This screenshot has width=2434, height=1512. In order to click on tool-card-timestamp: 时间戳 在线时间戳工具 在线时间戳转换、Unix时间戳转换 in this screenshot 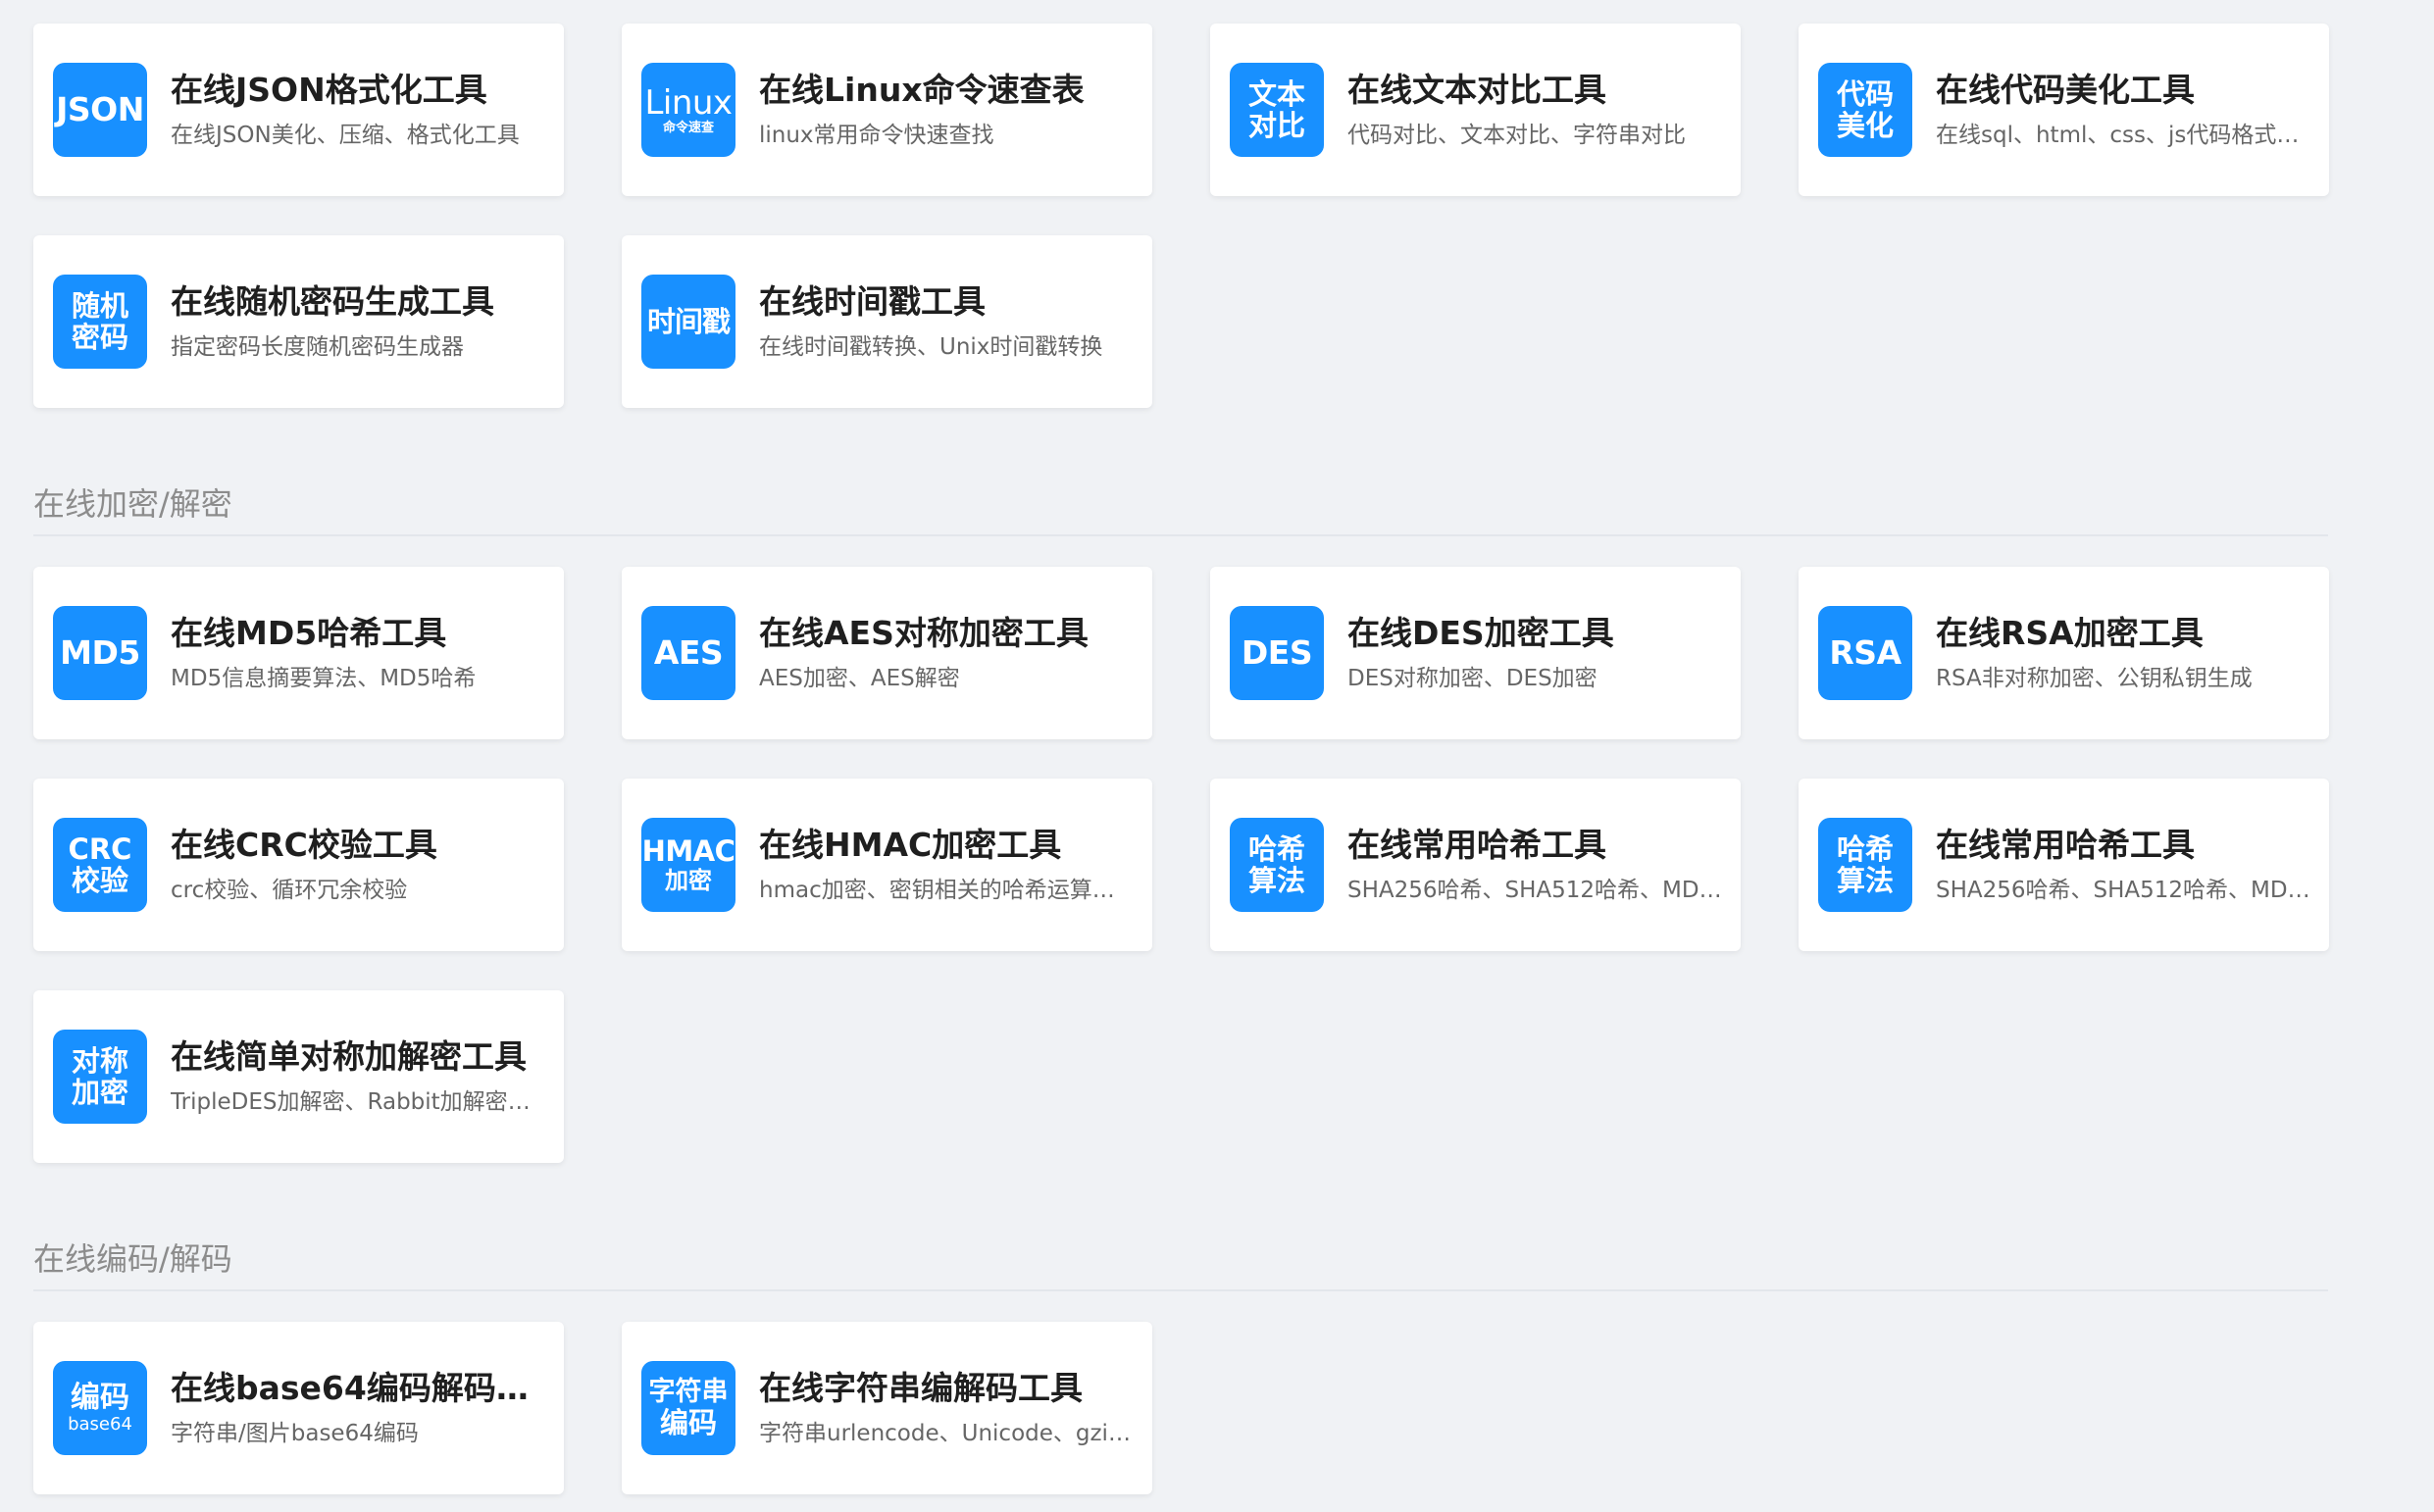, I will do `click(887, 321)`.